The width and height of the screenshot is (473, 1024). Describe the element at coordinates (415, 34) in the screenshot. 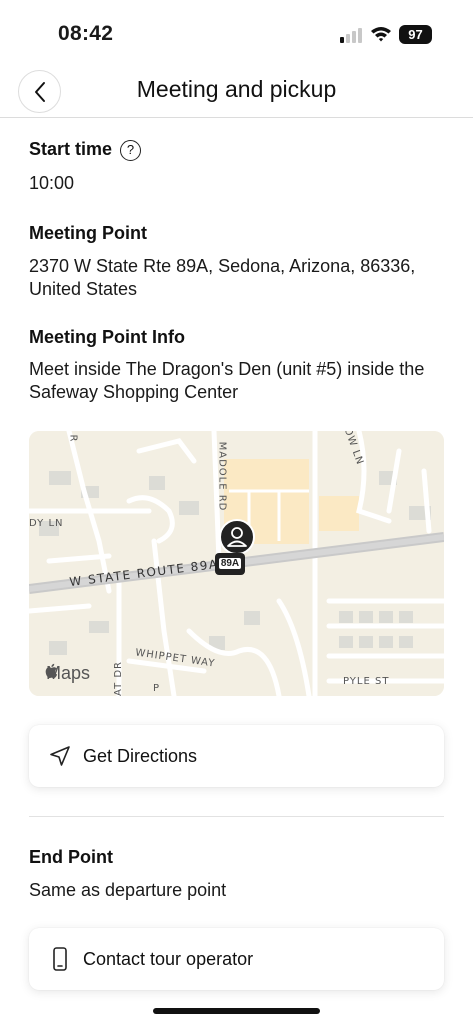

I see `battery-indicator: 97` at that location.